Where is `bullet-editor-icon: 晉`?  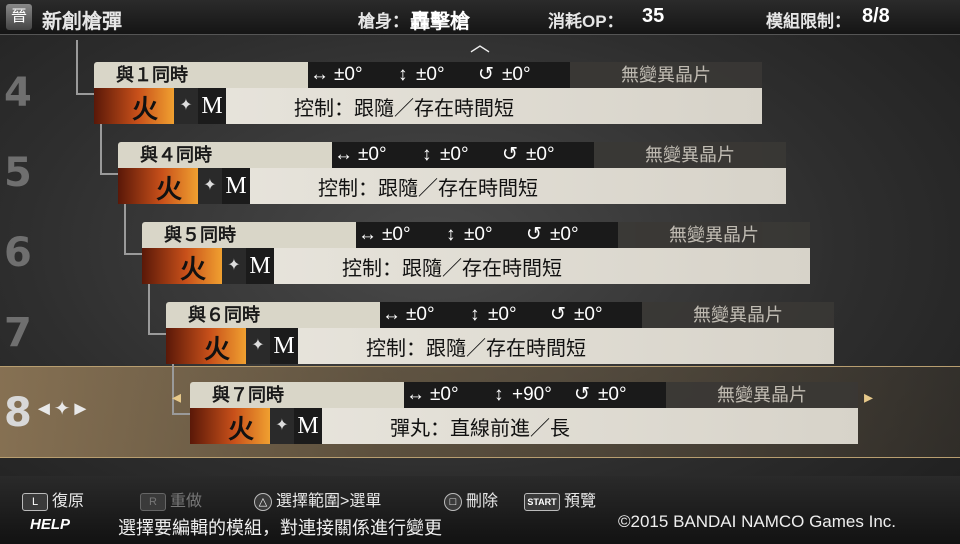 bullet-editor-icon: 晉 is located at coordinates (19, 17).